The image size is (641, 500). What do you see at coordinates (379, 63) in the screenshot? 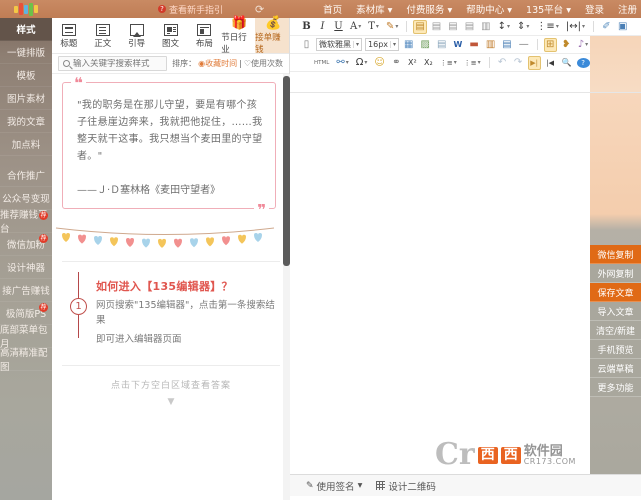
I see `emoji-button: ☺` at bounding box center [379, 63].